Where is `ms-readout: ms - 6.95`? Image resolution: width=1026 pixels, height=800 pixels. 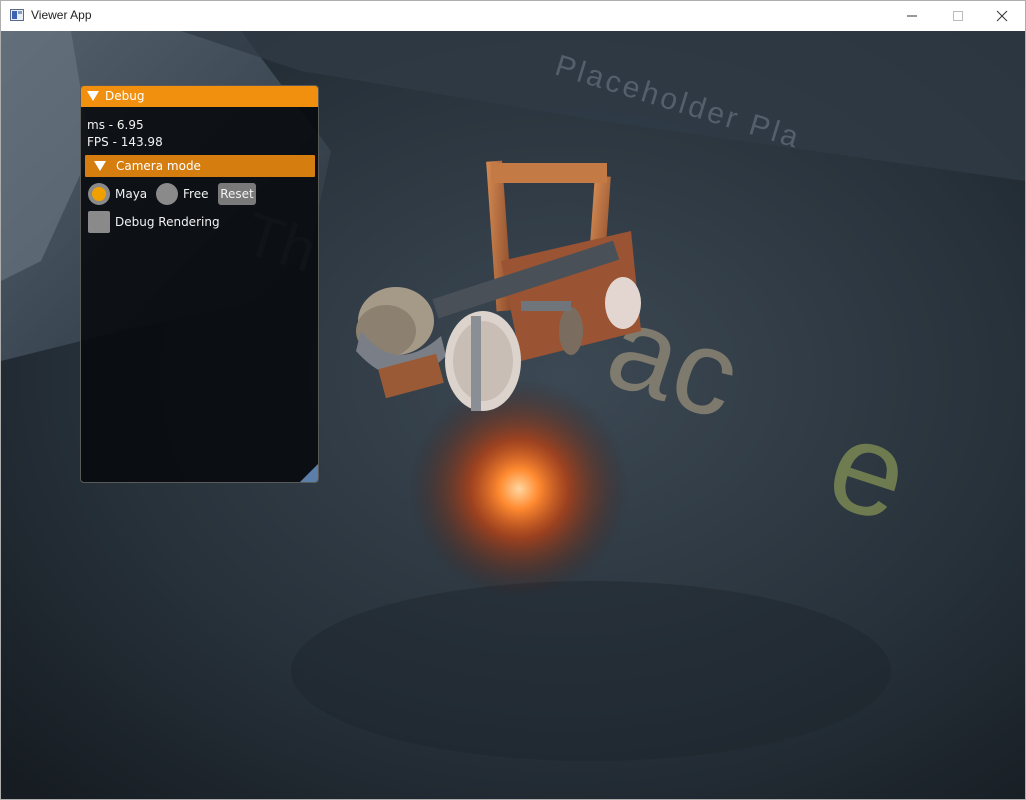 ms-readout: ms - 6.95 is located at coordinates (115, 125).